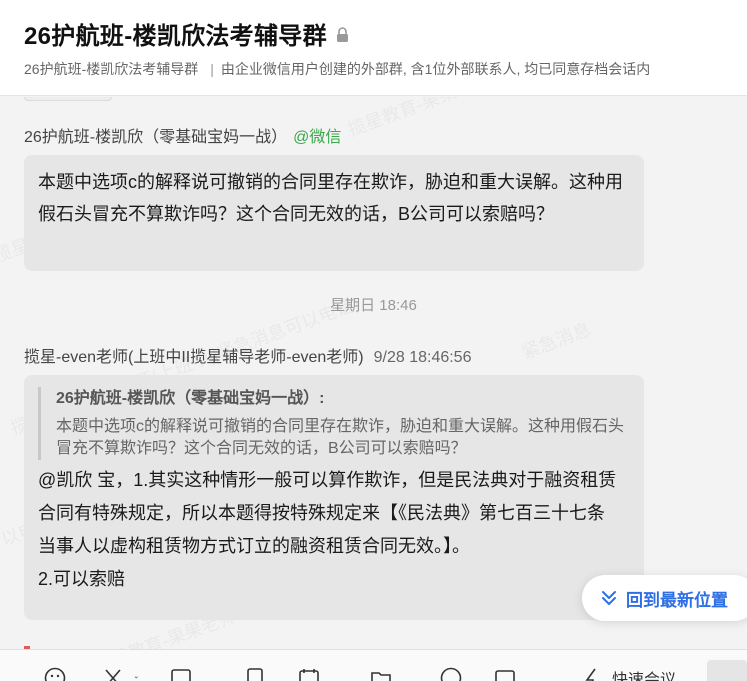  I want to click on folder-icon, so click(381, 674).